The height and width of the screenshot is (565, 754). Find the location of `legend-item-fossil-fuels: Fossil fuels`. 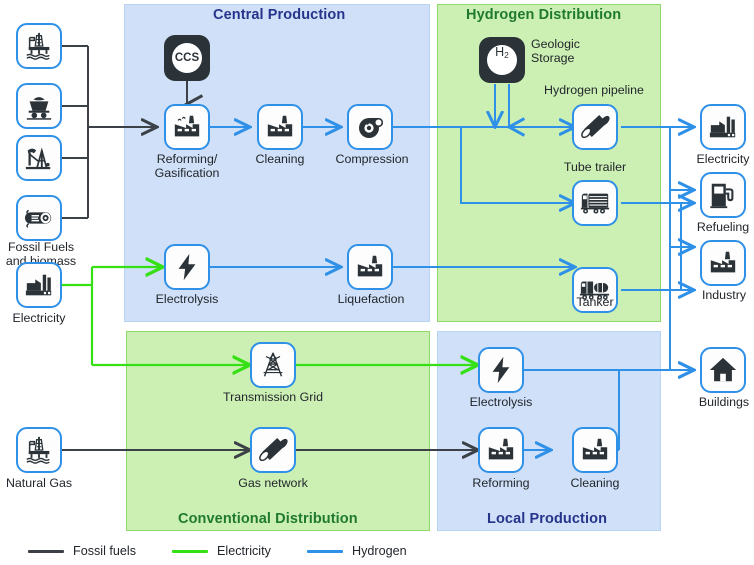

legend-item-fossil-fuels: Fossil fuels is located at coordinates (82, 551).